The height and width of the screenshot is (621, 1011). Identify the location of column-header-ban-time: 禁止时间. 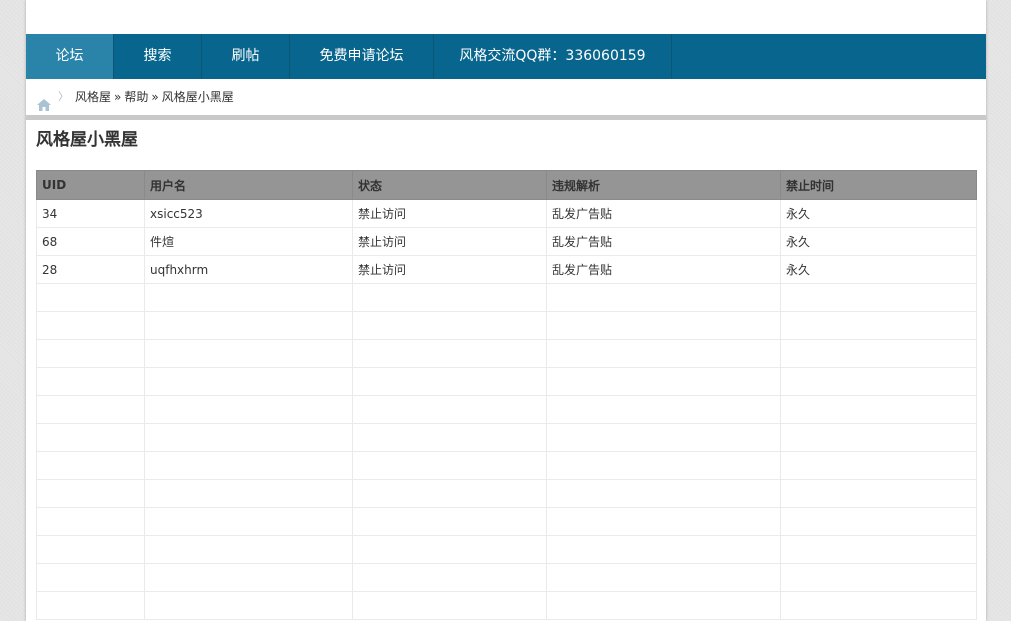
(878, 185).